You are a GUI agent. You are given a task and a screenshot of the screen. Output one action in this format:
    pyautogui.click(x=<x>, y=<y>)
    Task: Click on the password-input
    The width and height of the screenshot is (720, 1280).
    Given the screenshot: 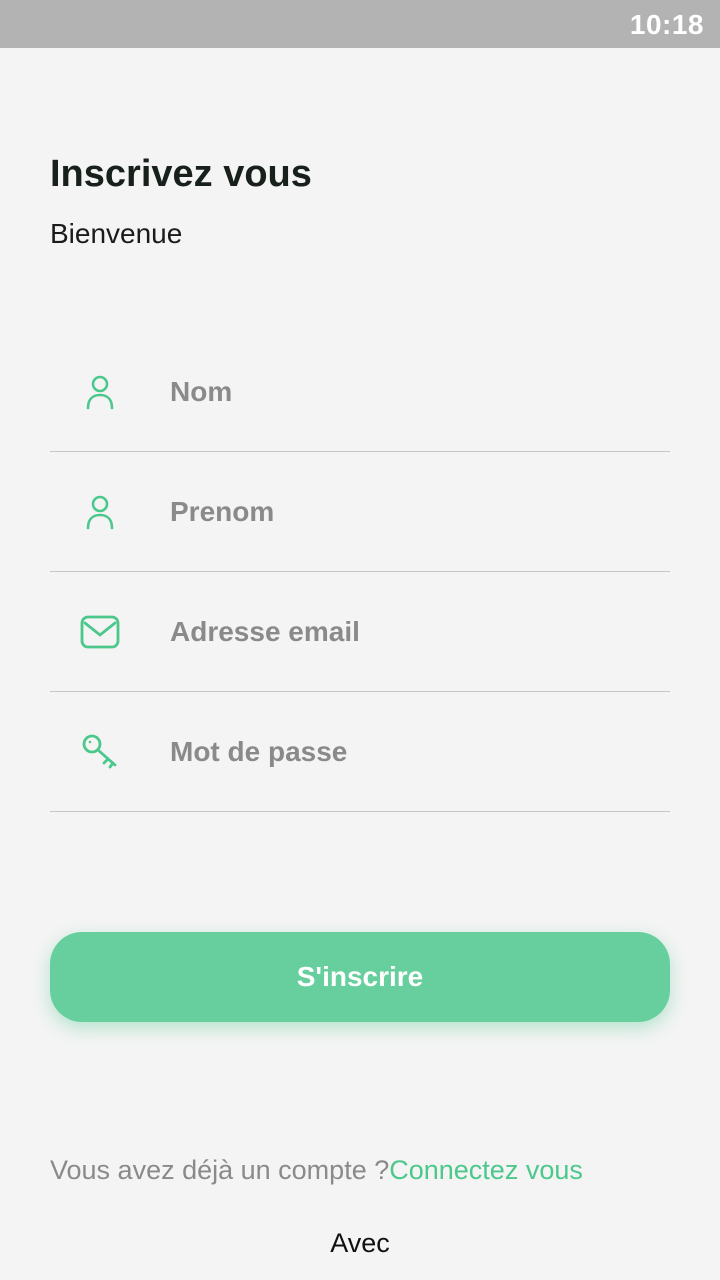 What is the action you would take?
    pyautogui.click(x=410, y=752)
    